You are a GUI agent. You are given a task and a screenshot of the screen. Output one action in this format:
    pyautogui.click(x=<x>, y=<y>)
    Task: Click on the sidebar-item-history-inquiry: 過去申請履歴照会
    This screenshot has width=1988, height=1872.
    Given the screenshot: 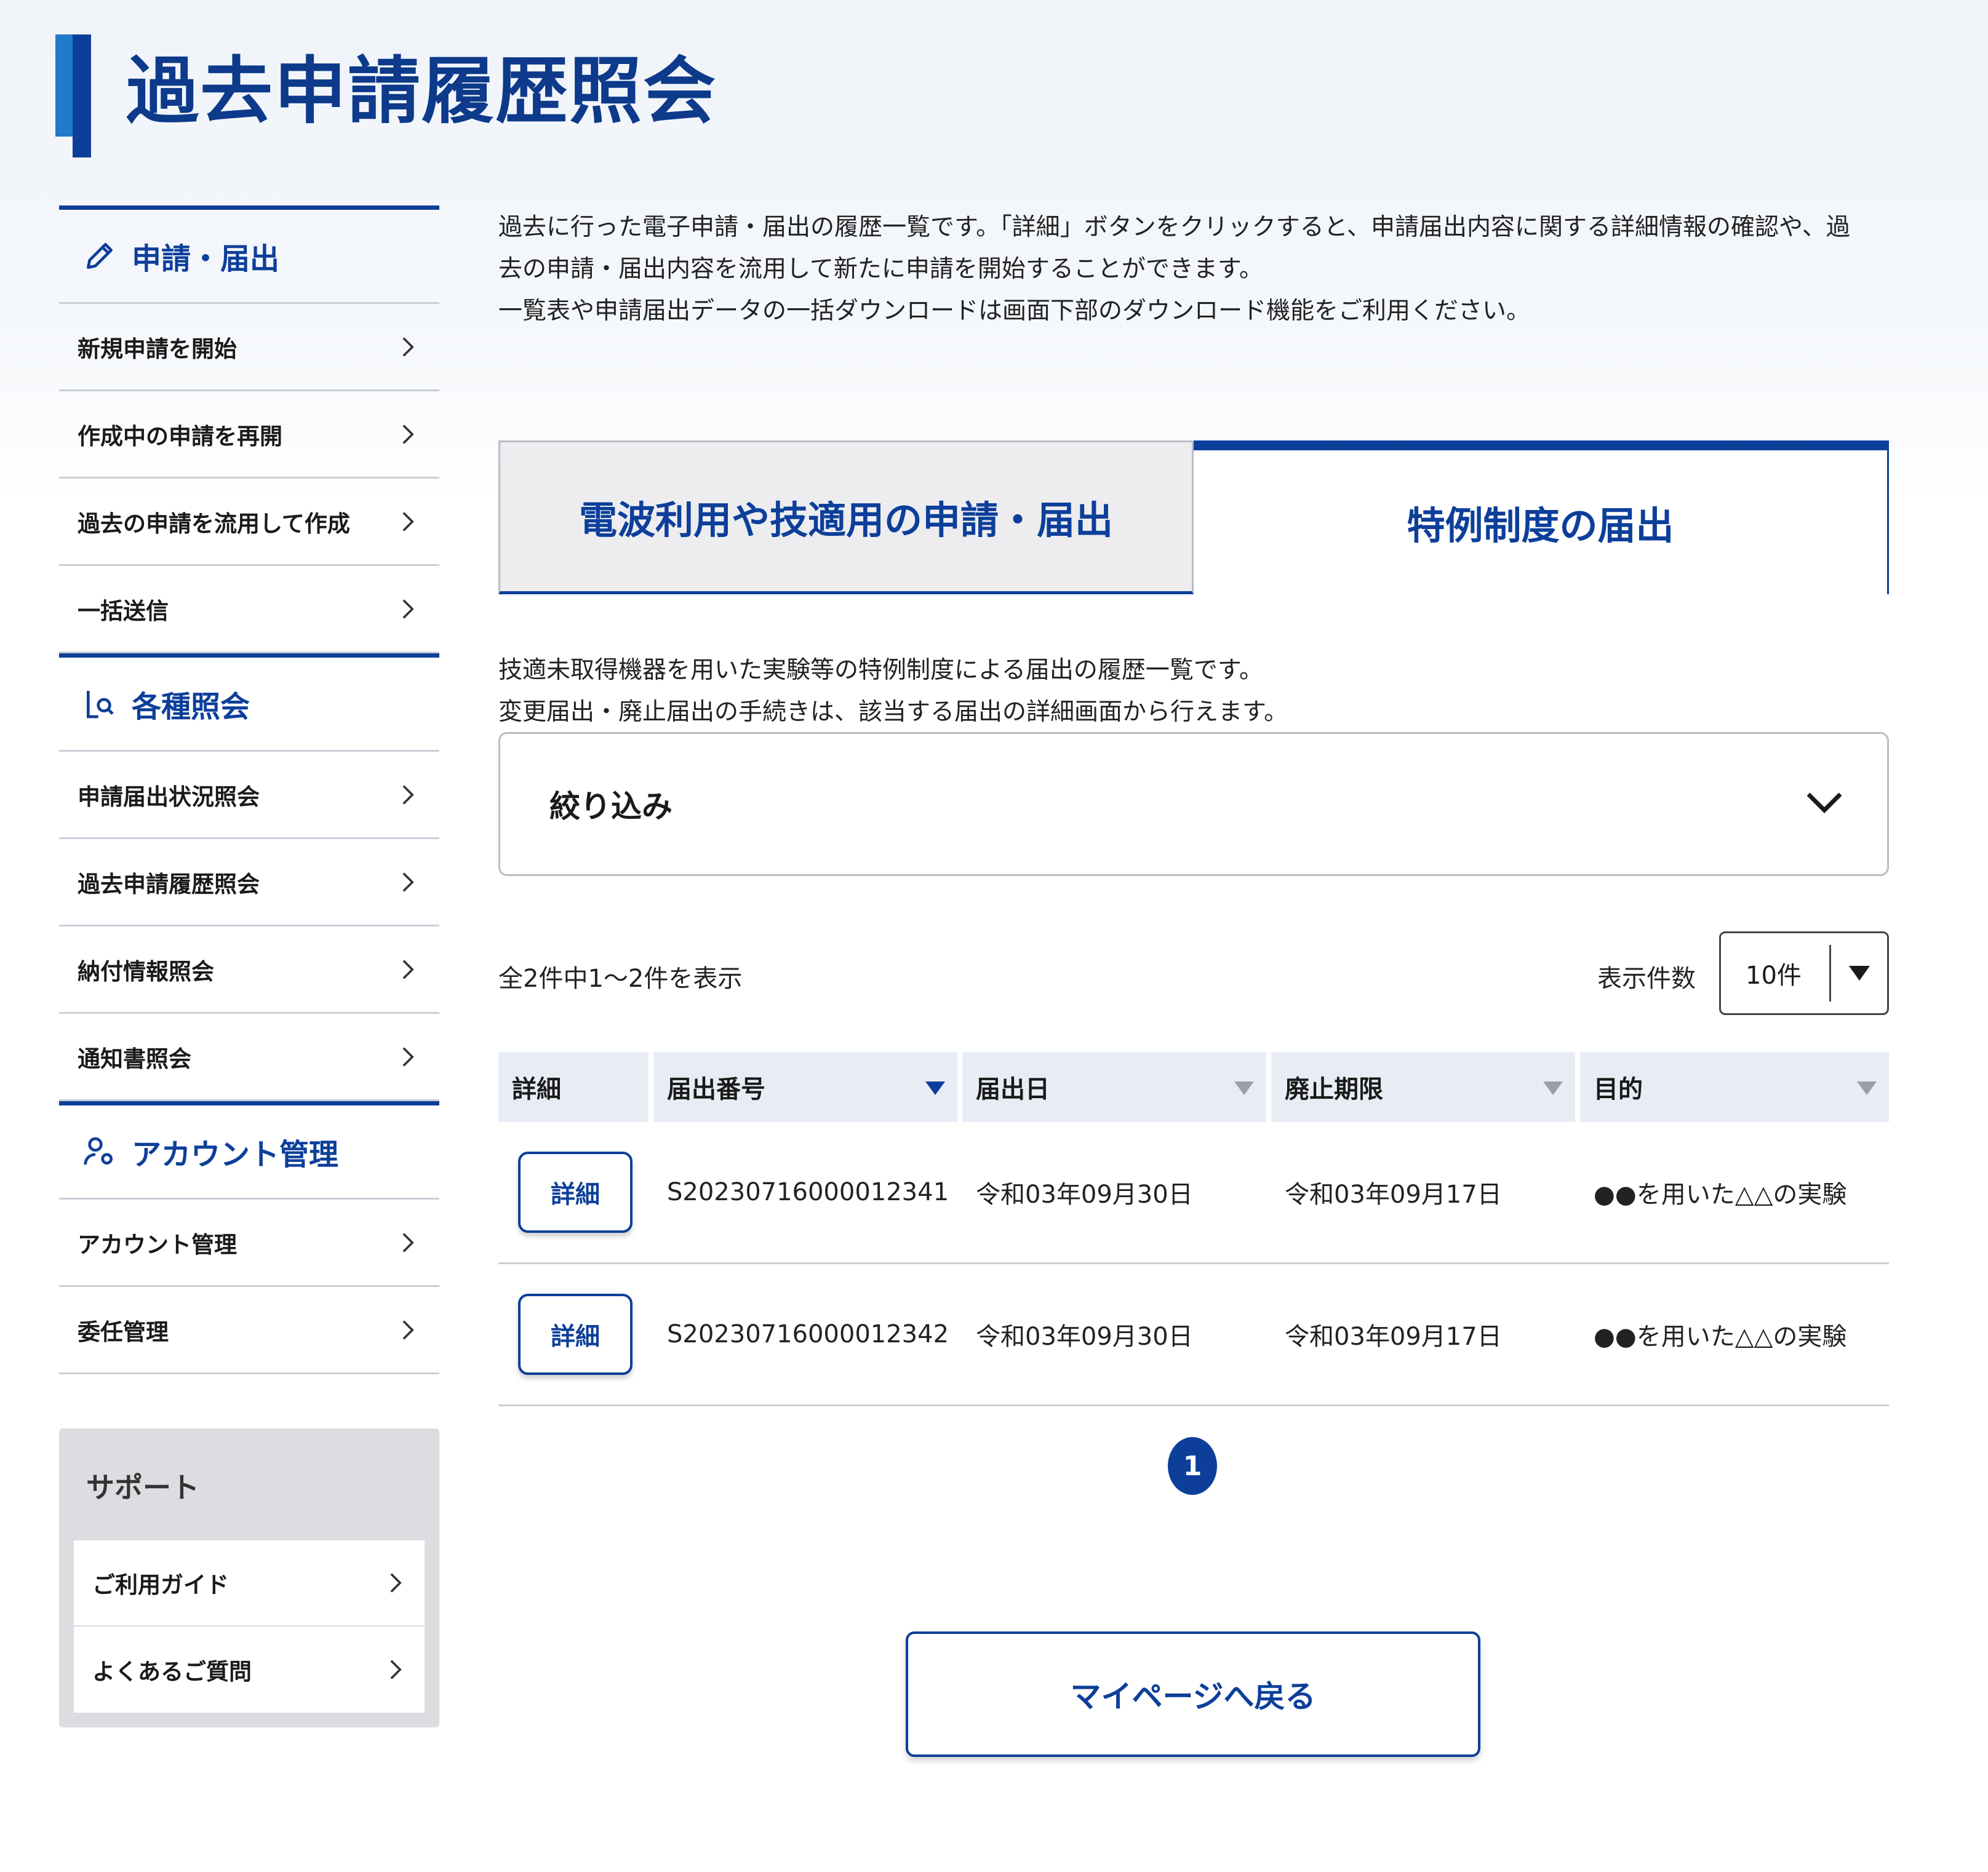 What is the action you would take?
    pyautogui.click(x=249, y=882)
    